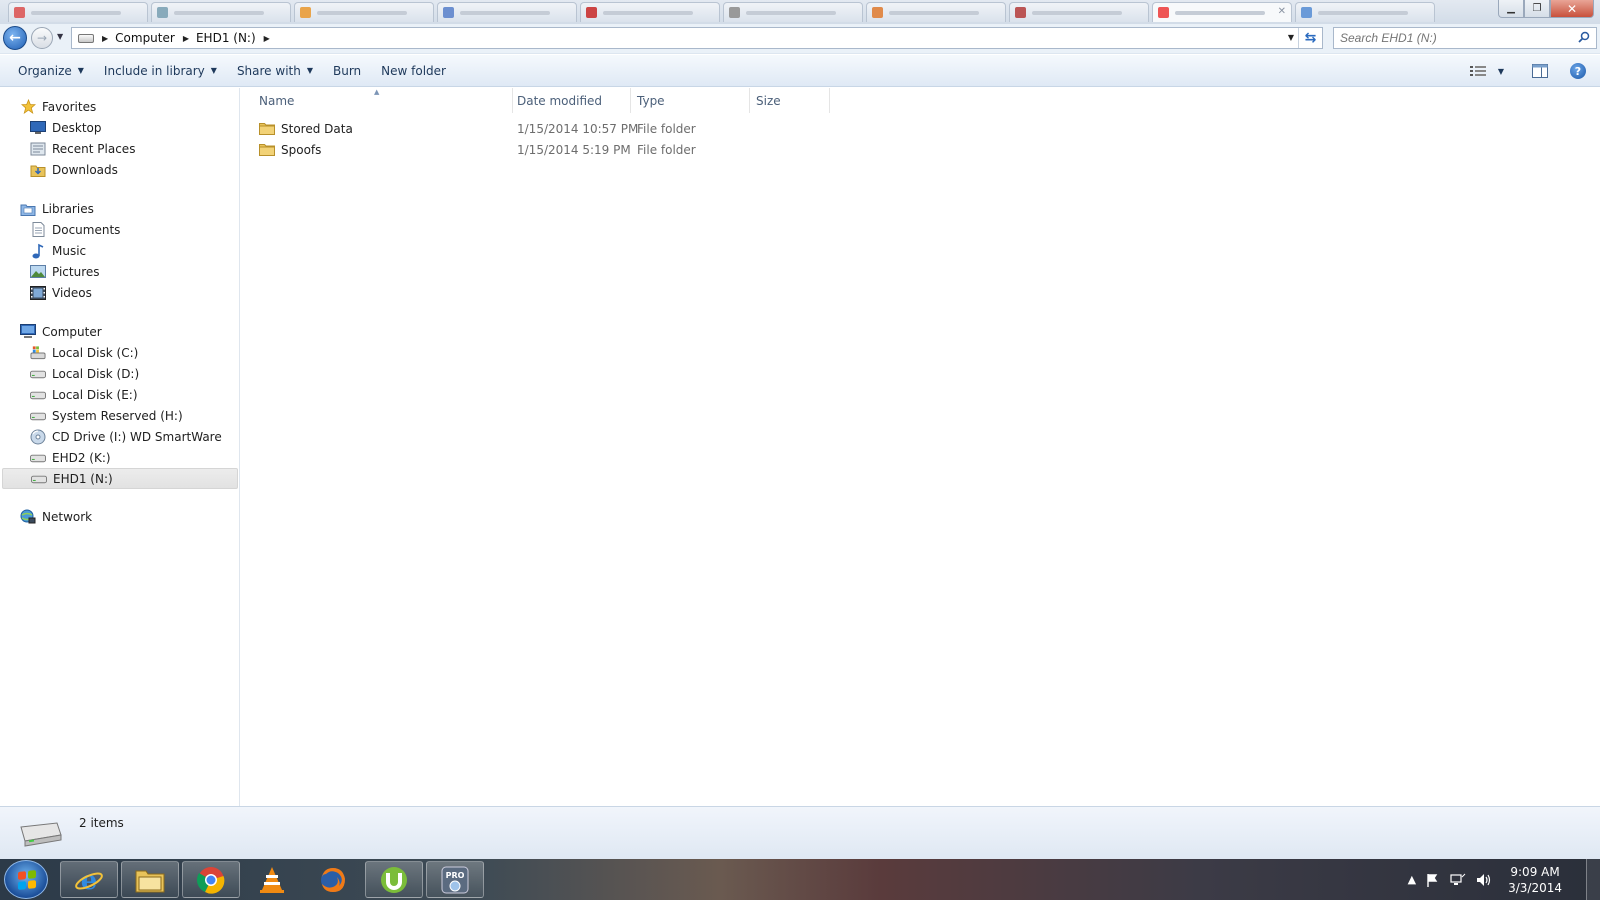 This screenshot has width=1600, height=900. Describe the element at coordinates (120, 229) in the screenshot. I see `nav-item-documents: Documents` at that location.